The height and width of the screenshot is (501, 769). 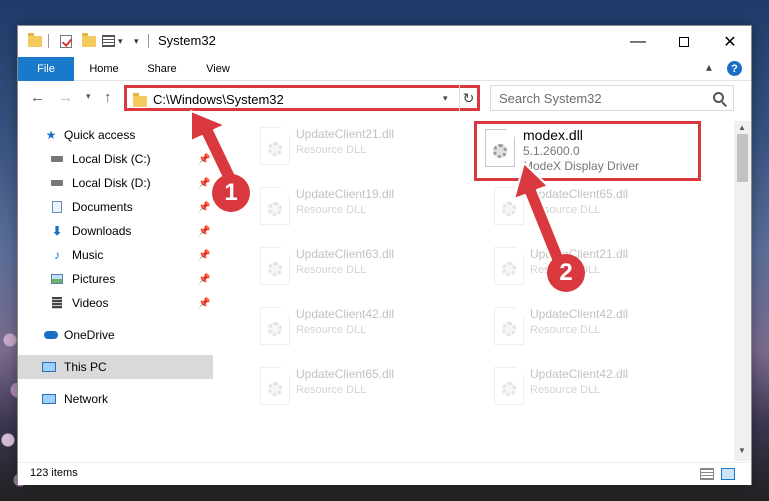 What do you see at coordinates (231, 193) in the screenshot?
I see `step-badge-1: 1` at bounding box center [231, 193].